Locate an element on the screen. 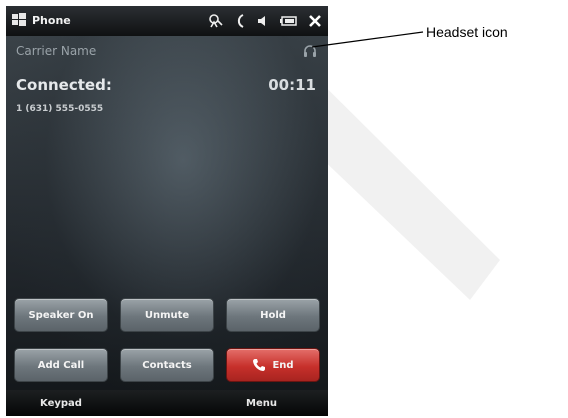 Image resolution: width=568 pixels, height=418 pixels. end-call-label: End is located at coordinates (283, 365).